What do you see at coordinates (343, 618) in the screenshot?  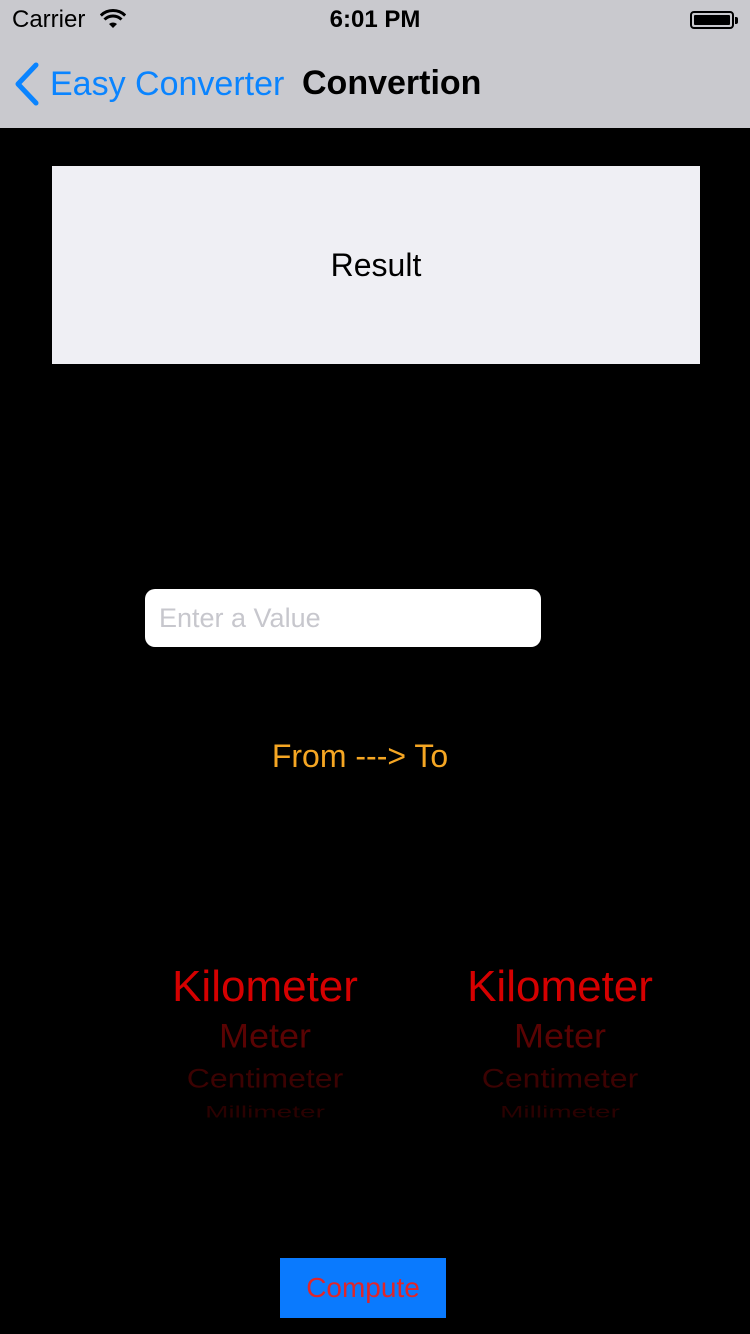 I see `value-input` at bounding box center [343, 618].